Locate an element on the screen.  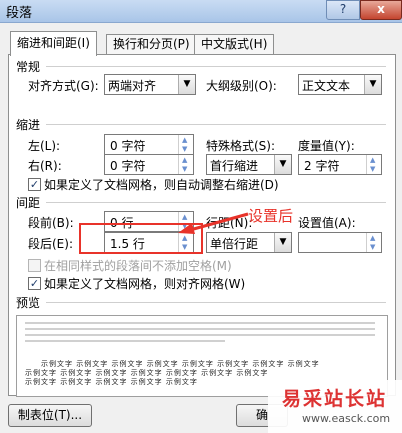
preview-heading: 预览 is located at coordinates (28, 303).